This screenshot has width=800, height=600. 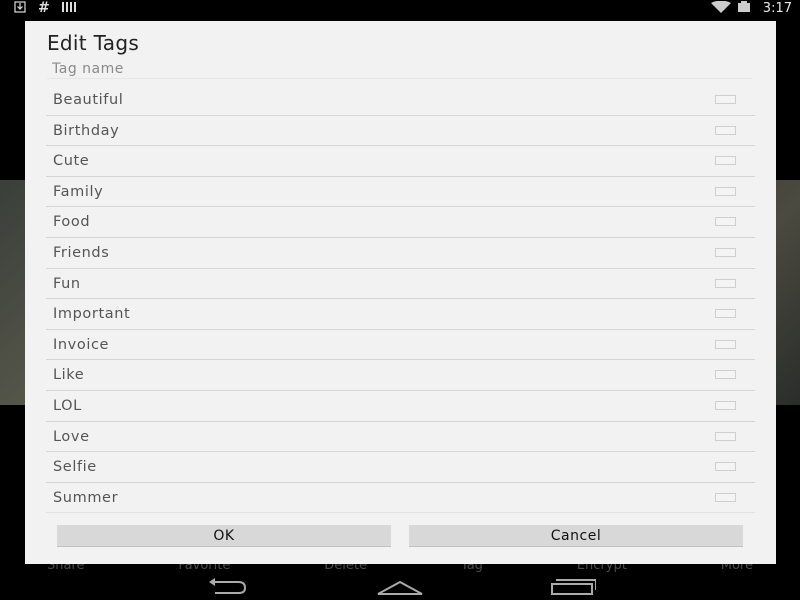 I want to click on tag-row: LOL, so click(x=400, y=406).